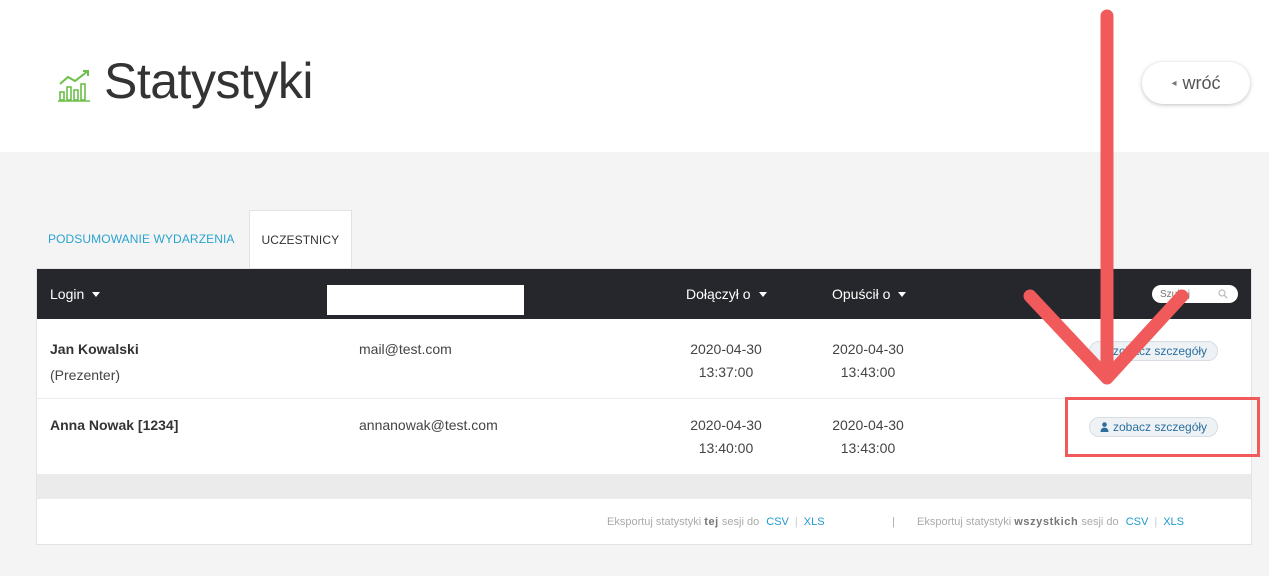  I want to click on person-icon, so click(1104, 351).